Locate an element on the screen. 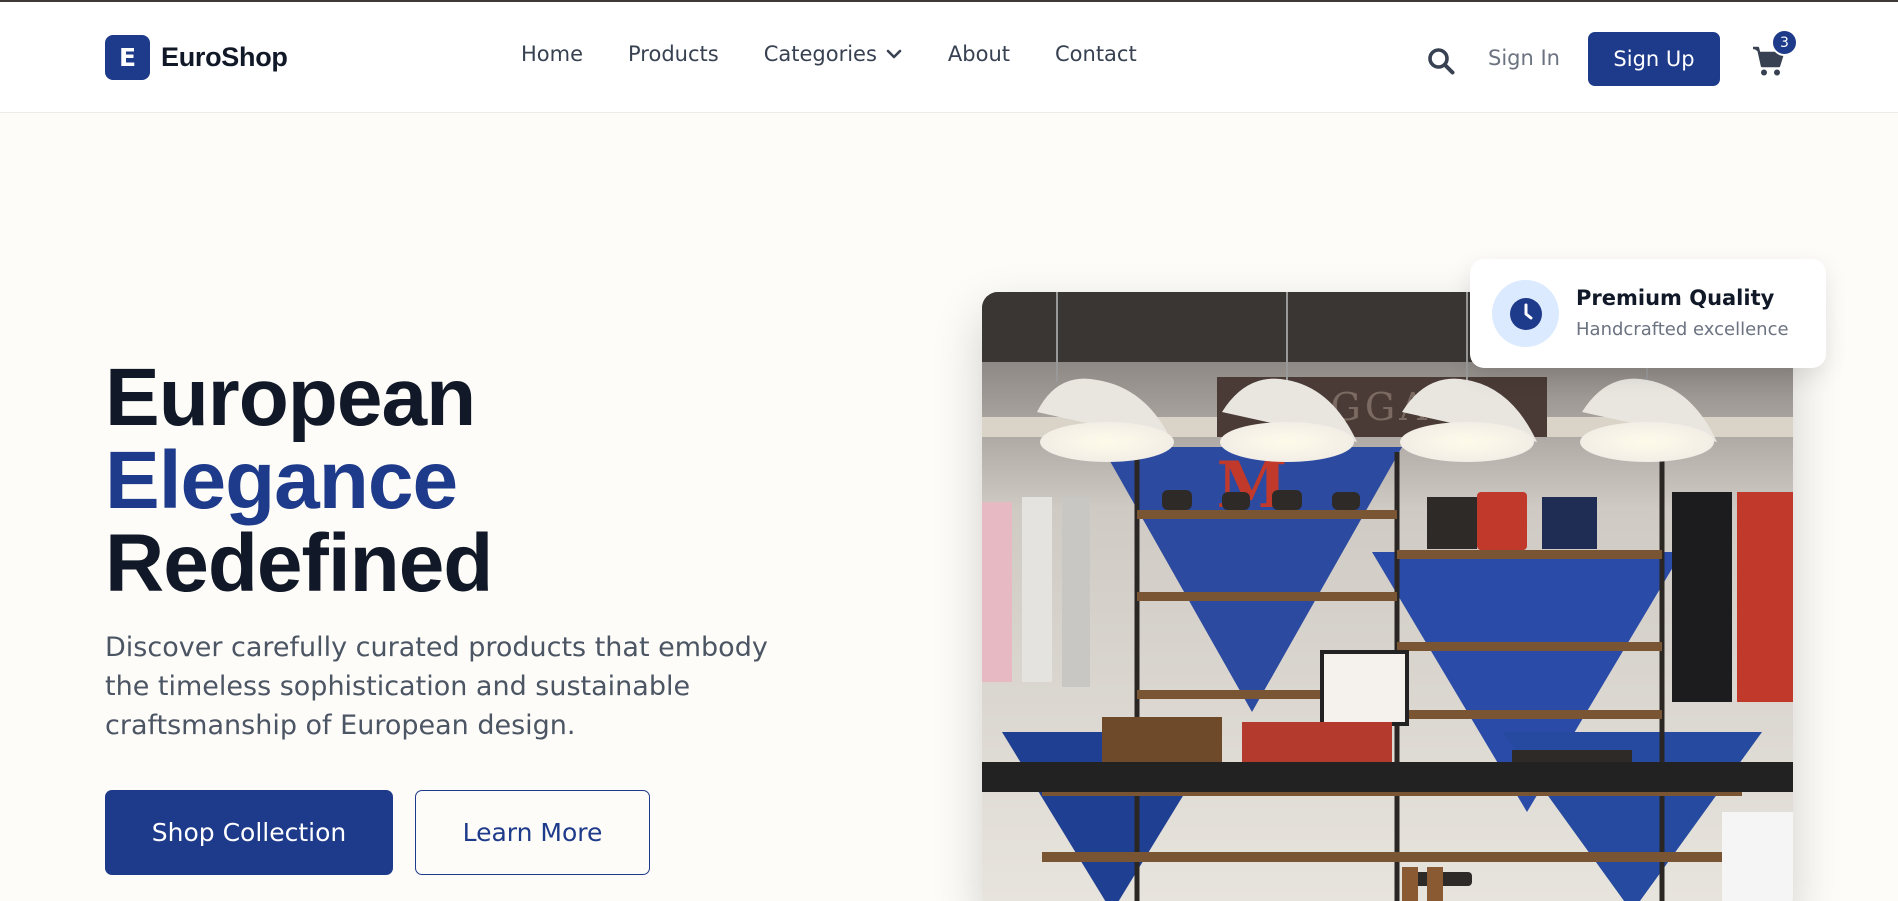 The height and width of the screenshot is (901, 1898). quality-icon-badge is located at coordinates (1525, 313).